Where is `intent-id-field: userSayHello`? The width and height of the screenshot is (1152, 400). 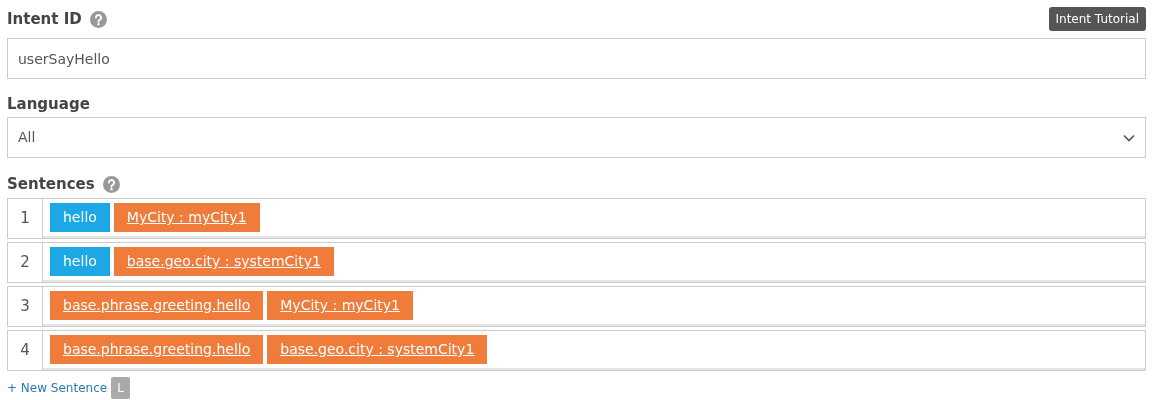 intent-id-field: userSayHello is located at coordinates (576, 58).